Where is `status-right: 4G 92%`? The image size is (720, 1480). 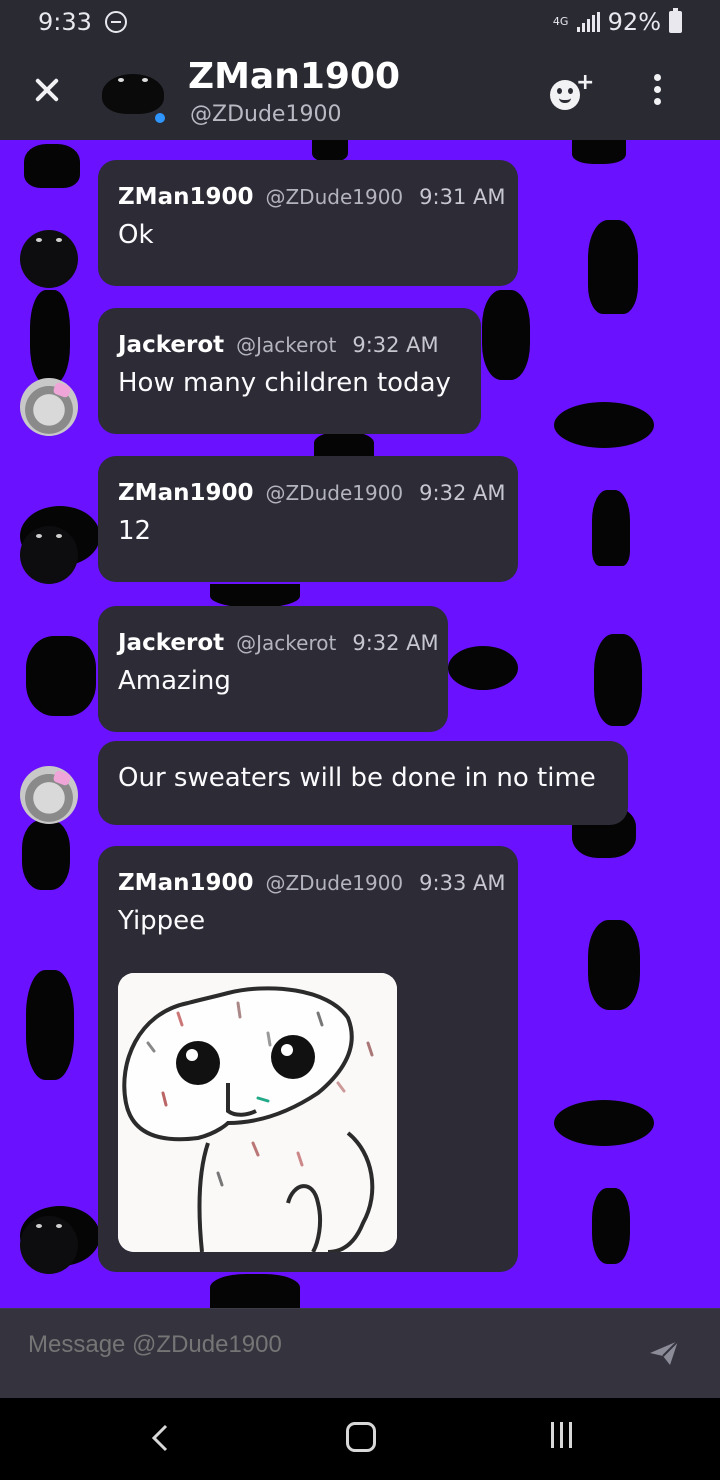
status-right: 4G 92% is located at coordinates (617, 22).